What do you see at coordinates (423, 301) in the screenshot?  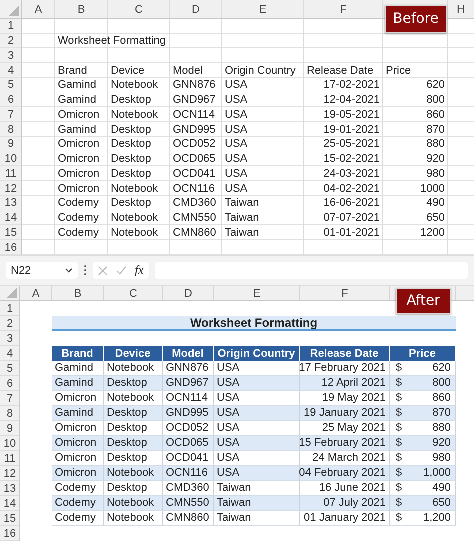 I see `after-badge: After` at bounding box center [423, 301].